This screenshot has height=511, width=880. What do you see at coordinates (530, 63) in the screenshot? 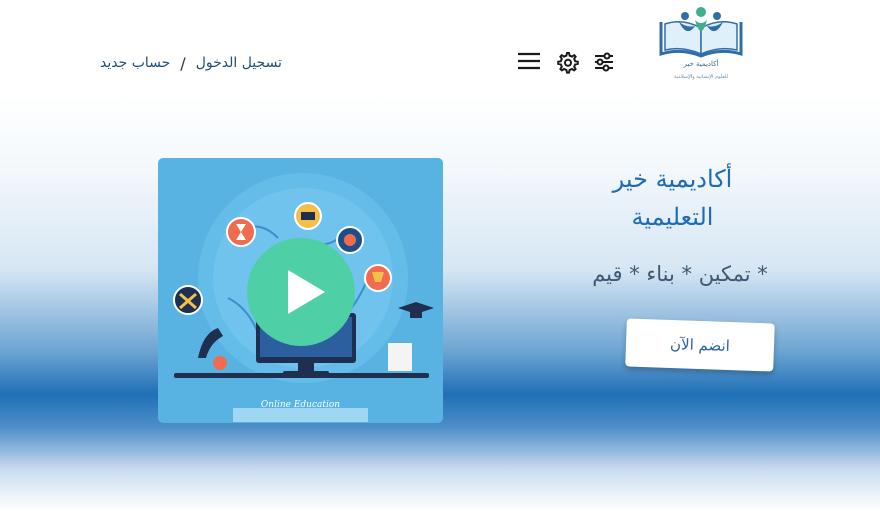
I see `hamburger-menu-icon` at bounding box center [530, 63].